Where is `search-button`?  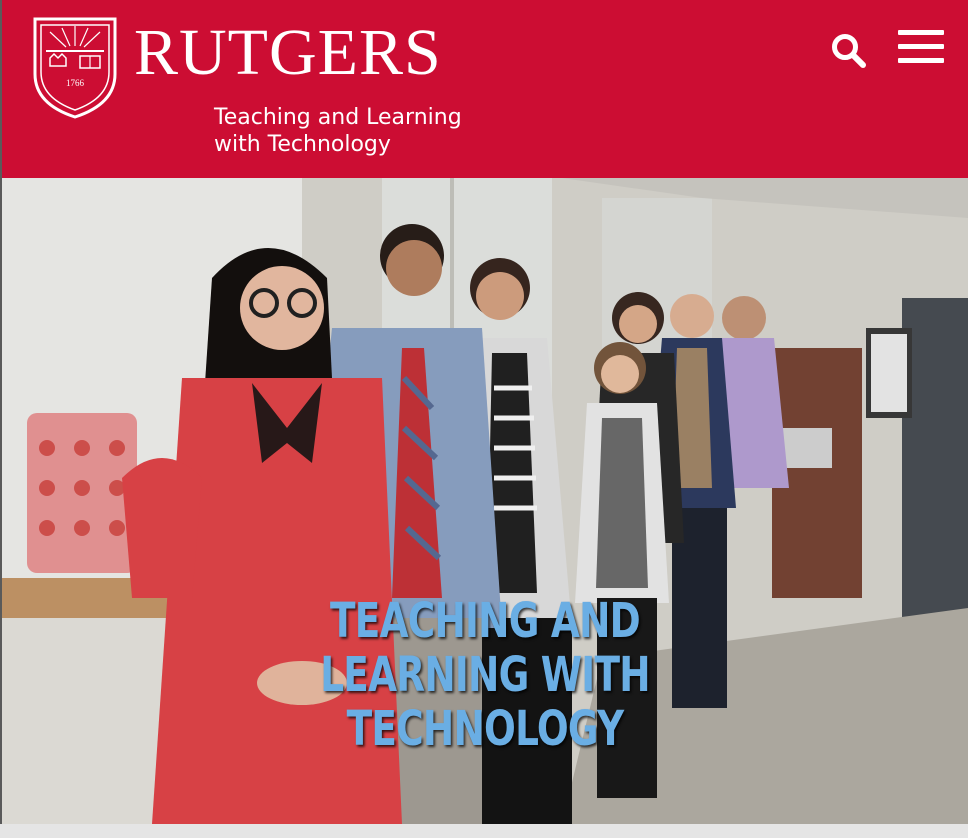
search-button is located at coordinates (849, 51).